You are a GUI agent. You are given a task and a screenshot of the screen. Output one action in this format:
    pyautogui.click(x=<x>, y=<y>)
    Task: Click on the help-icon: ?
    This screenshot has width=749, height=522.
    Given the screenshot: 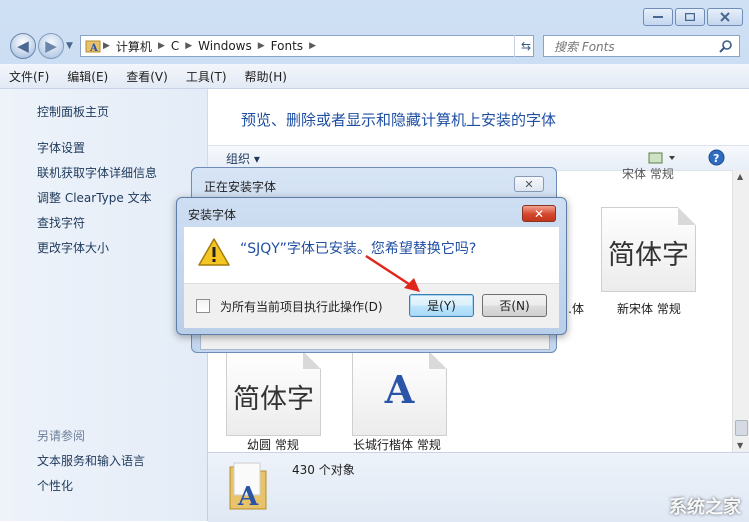 What is the action you would take?
    pyautogui.click(x=716, y=157)
    